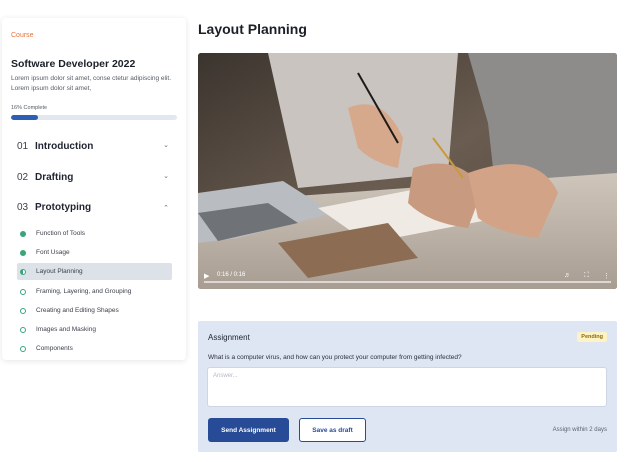 Image resolution: width=625 pixels, height=462 pixels. I want to click on section-name: Introduction, so click(64, 146).